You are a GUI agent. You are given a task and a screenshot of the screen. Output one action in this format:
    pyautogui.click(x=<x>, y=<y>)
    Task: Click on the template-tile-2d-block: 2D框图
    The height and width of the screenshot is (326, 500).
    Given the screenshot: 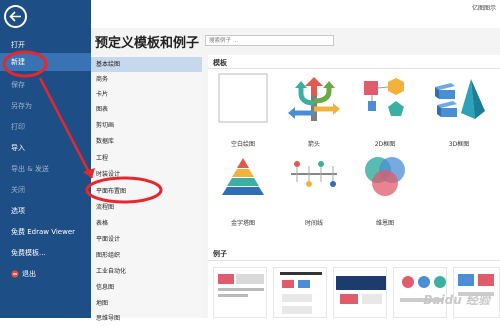 What is the action you would take?
    pyautogui.click(x=385, y=110)
    